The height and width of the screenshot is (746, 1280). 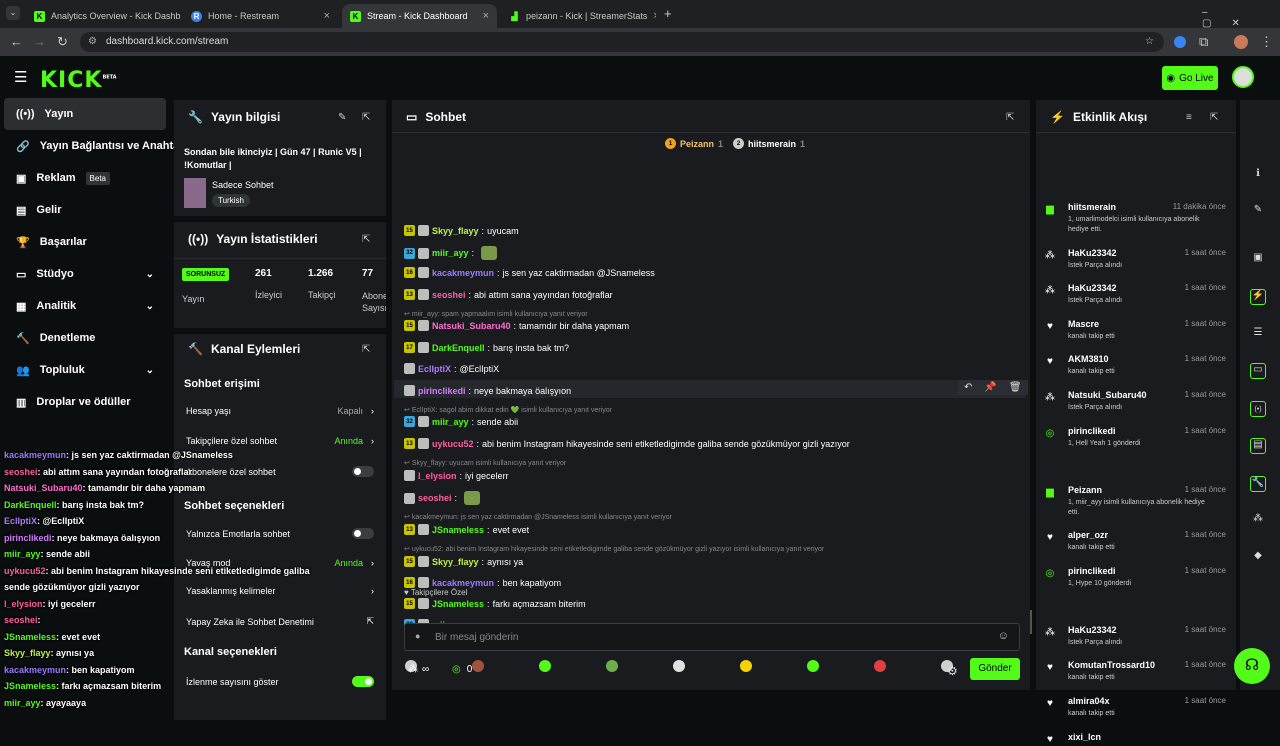 I want to click on tab-search-icon: ⌄, so click(x=13, y=13).